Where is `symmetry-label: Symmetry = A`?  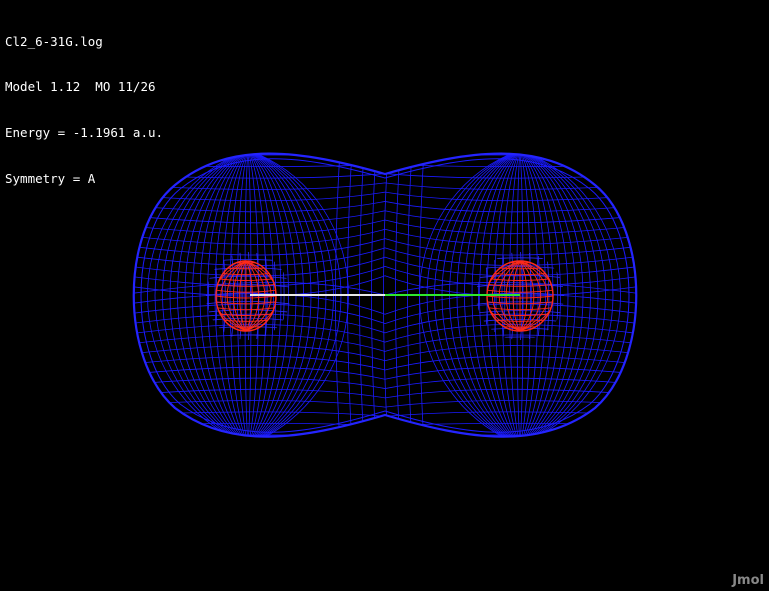
symmetry-label: Symmetry = A is located at coordinates (50, 179).